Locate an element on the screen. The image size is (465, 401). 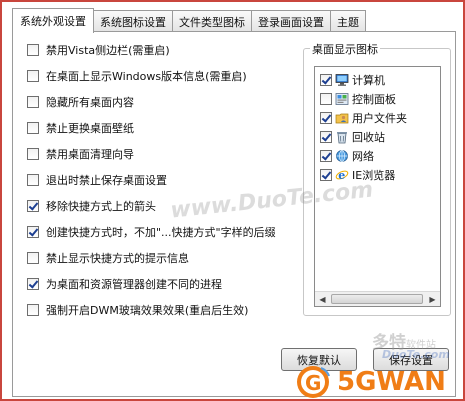
computer-icon is located at coordinates (342, 80).